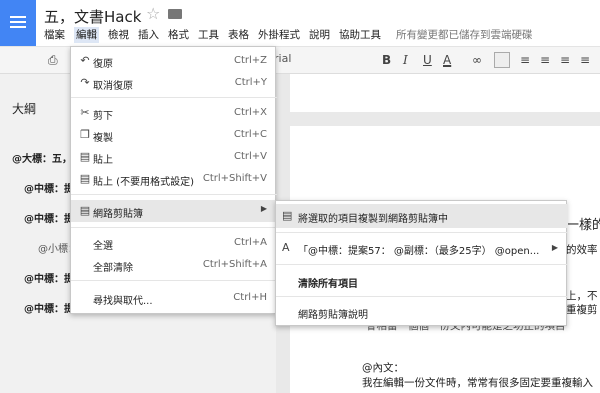 The height and width of the screenshot is (393, 600). Describe the element at coordinates (583, 225) in the screenshot. I see `doc-fragment: 一樣的` at that location.